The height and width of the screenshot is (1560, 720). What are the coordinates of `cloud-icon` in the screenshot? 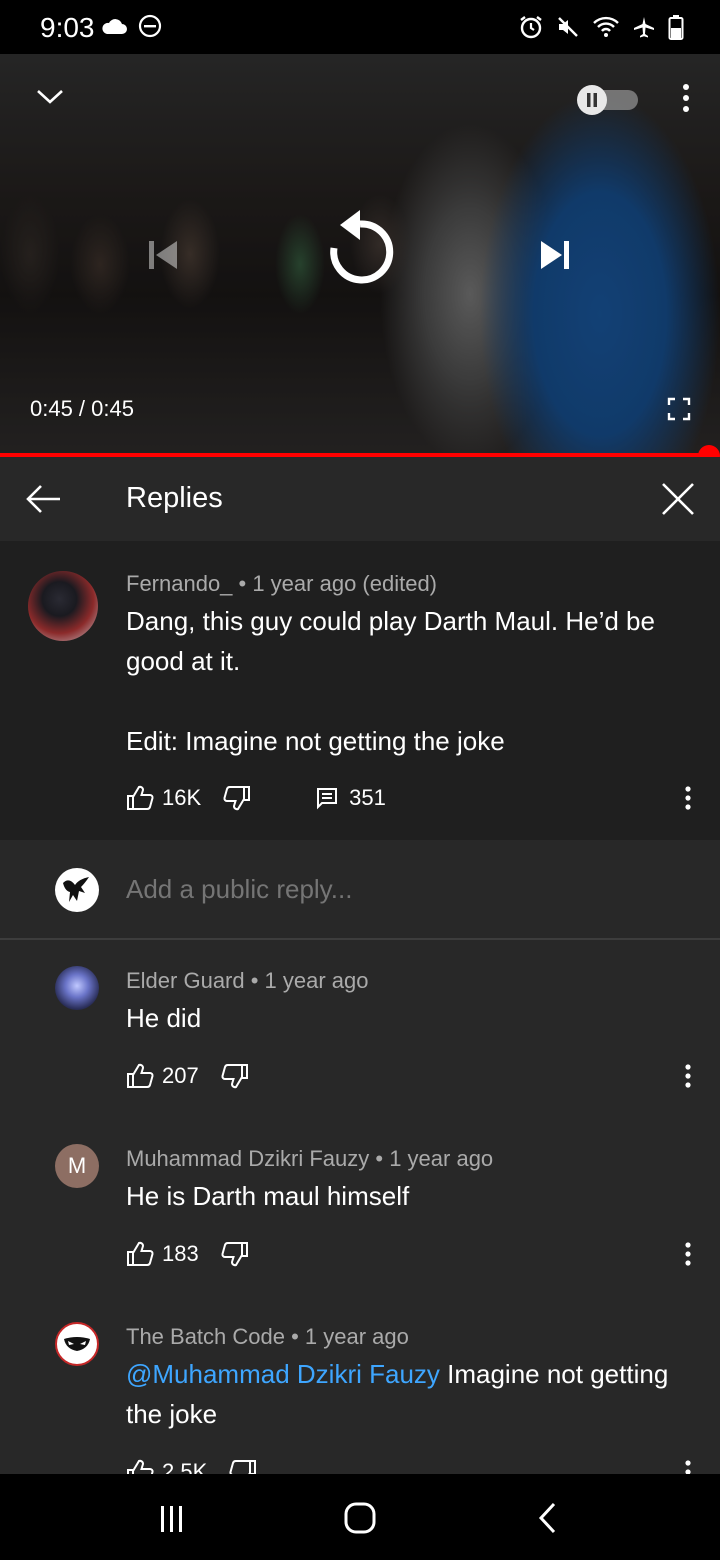 It's located at (114, 28).